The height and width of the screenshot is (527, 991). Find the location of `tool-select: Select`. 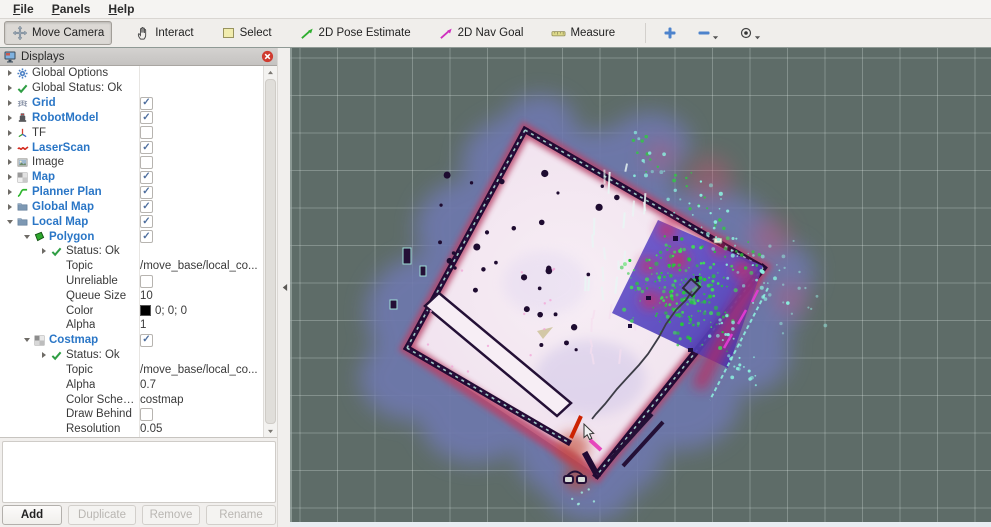

tool-select: Select is located at coordinates (247, 33).